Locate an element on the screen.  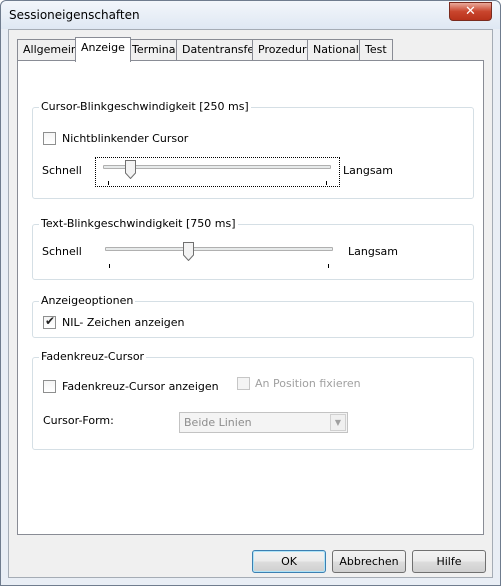
close-button: ✕ is located at coordinates (470, 11).